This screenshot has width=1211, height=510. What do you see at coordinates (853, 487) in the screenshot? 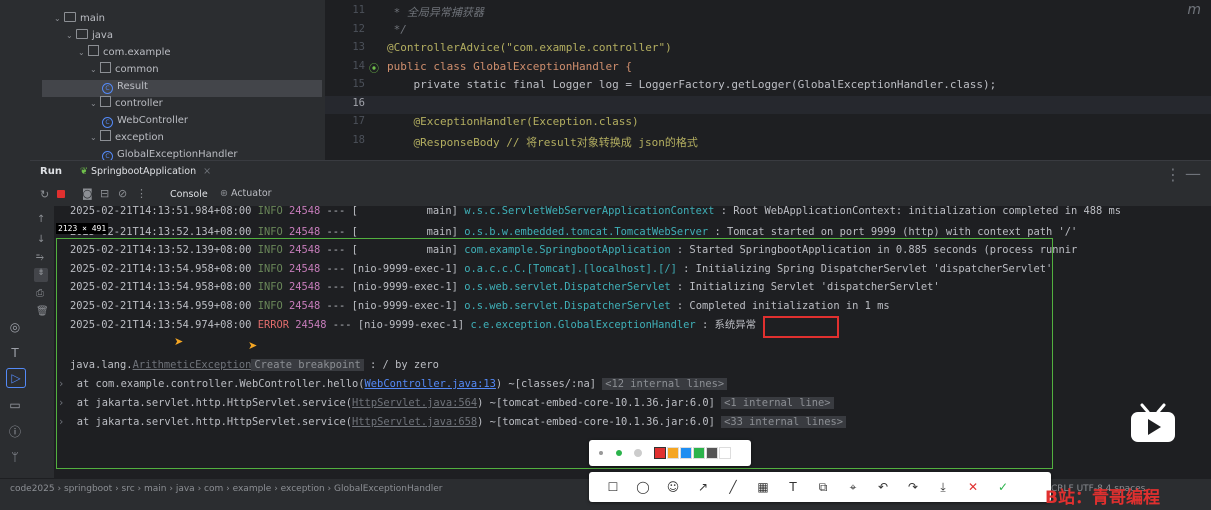
I see `scroll-icon: ⌖` at bounding box center [853, 487].